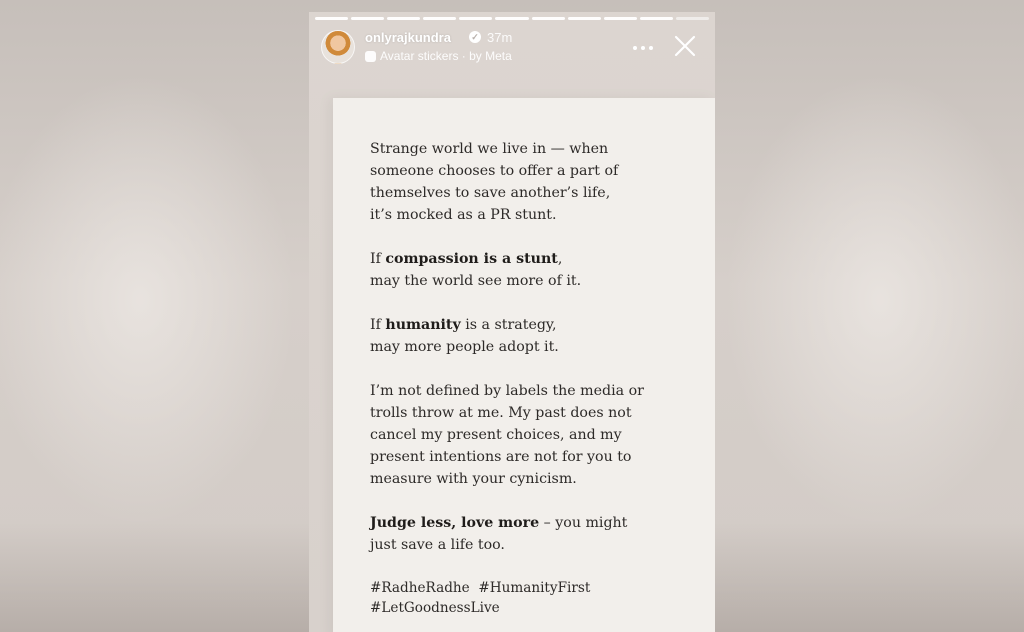 The image size is (1024, 632). I want to click on sticker-icon, so click(370, 56).